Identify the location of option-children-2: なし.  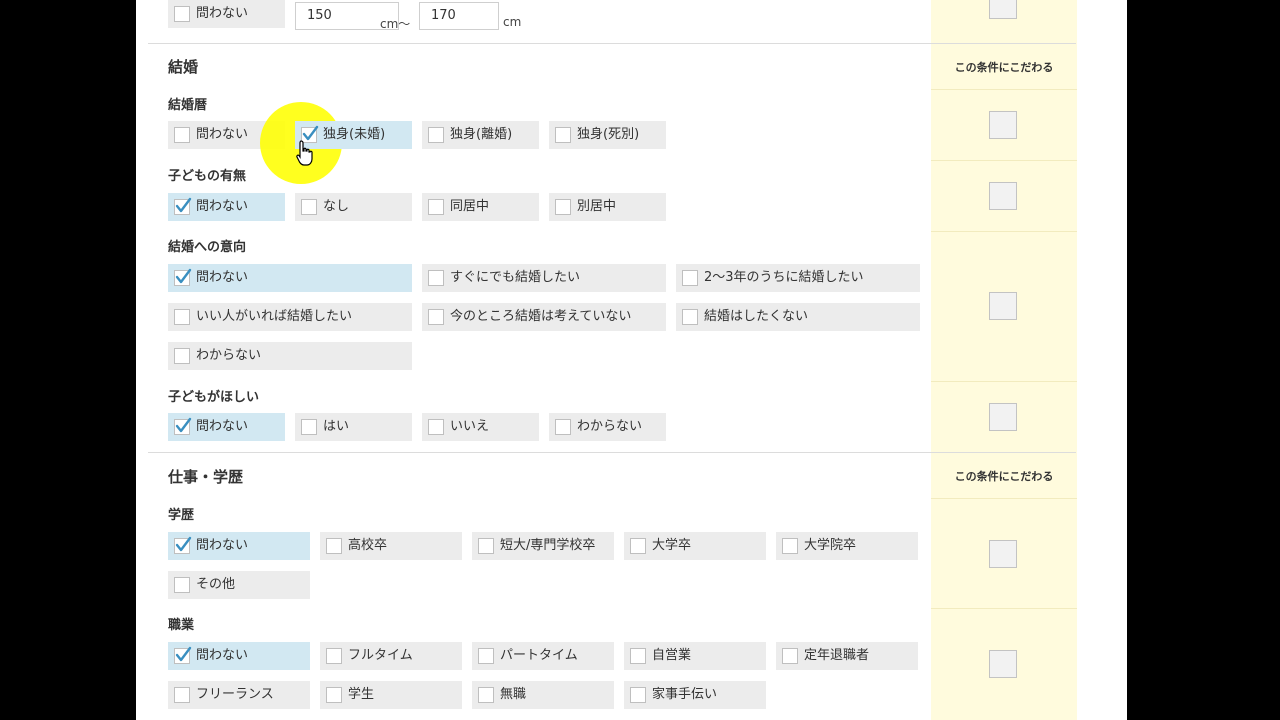
(353, 207).